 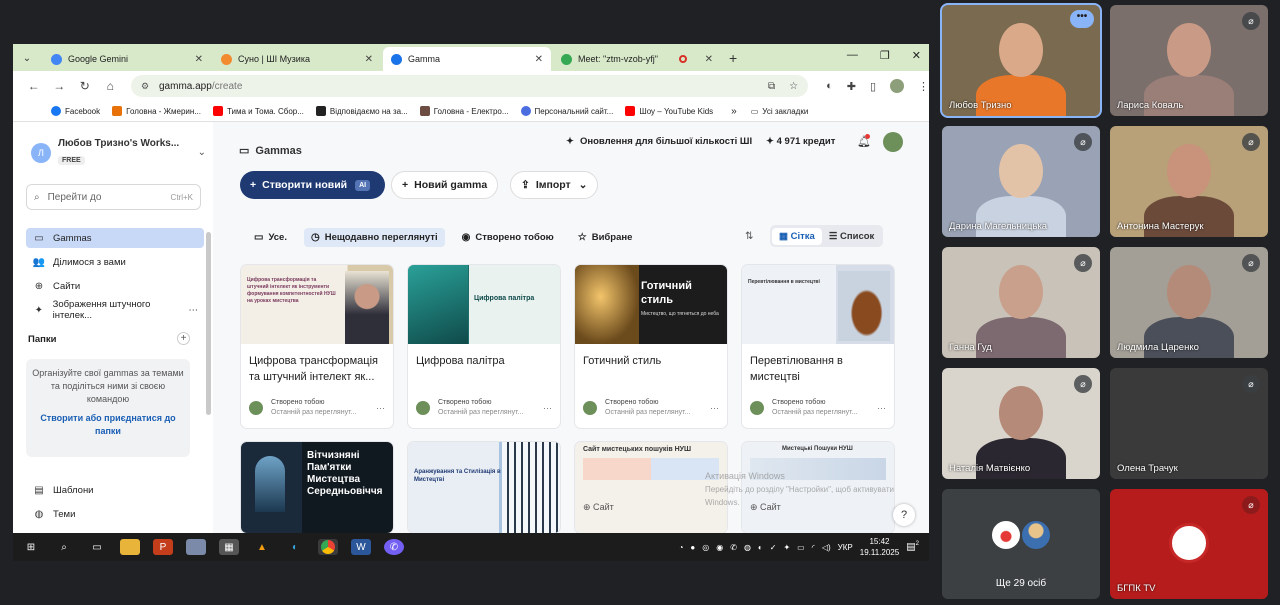 I want to click on restore-icon: ❐, so click(x=885, y=55).